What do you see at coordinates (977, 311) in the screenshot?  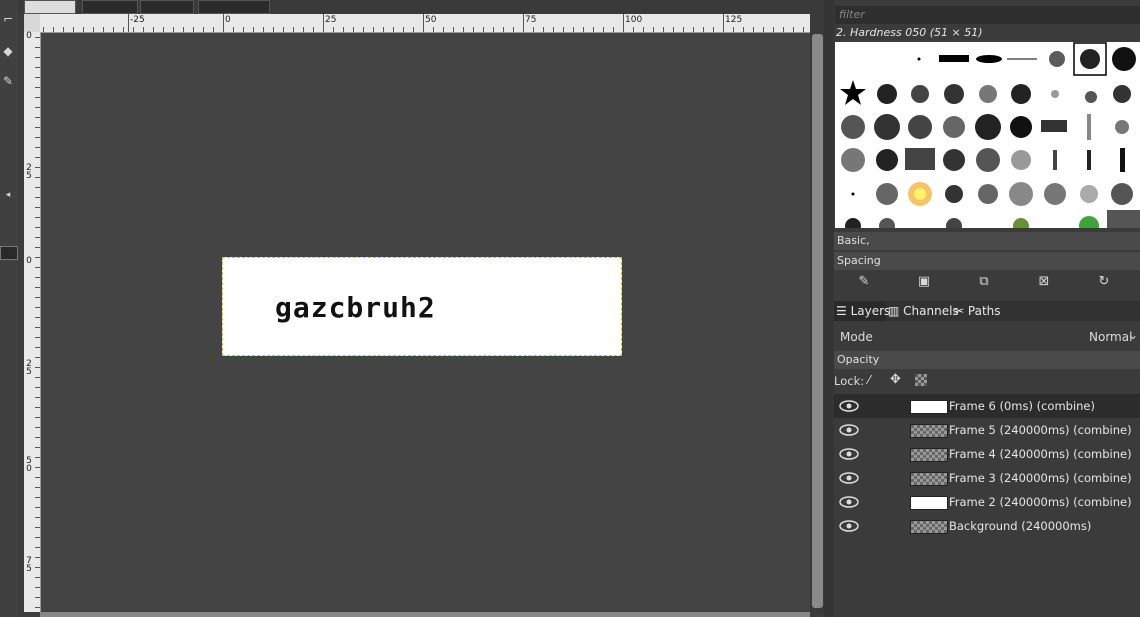 I see `tab-paths: ✂ Paths` at bounding box center [977, 311].